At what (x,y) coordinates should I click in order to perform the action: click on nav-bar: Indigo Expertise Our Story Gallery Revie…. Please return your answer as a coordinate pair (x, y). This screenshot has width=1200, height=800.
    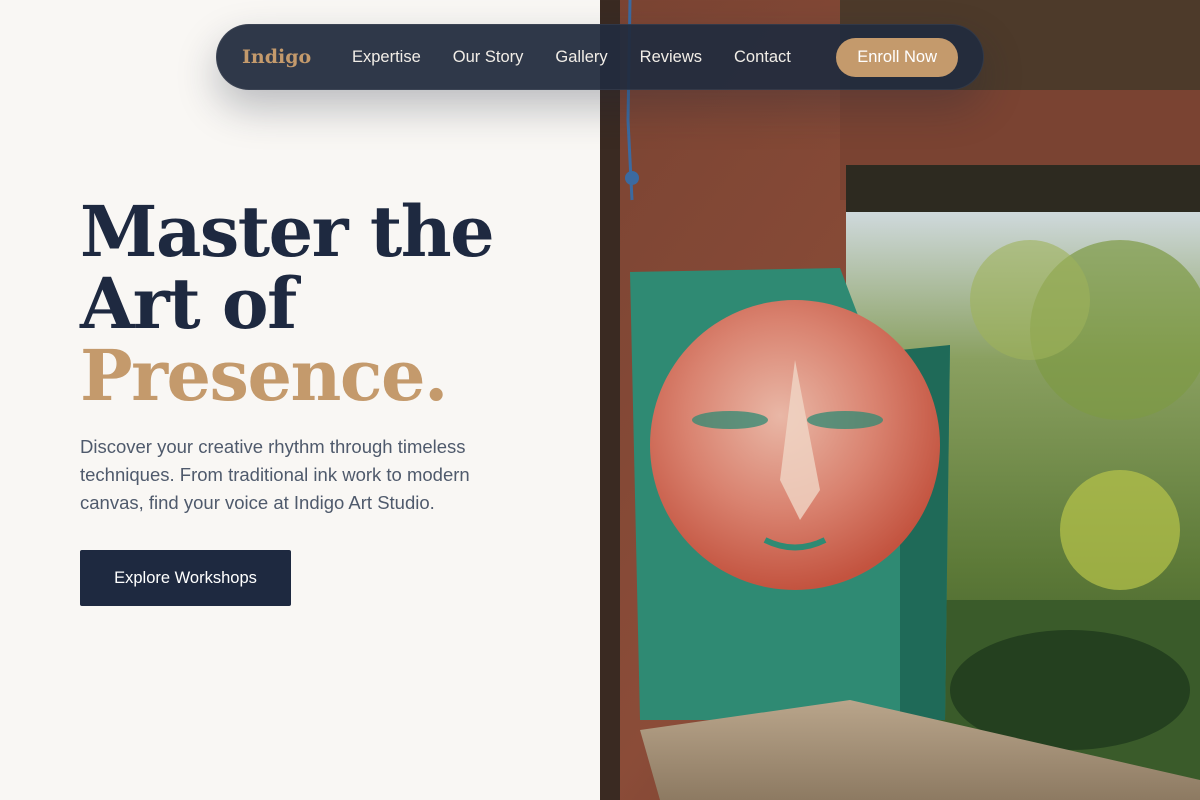
    Looking at the image, I should click on (600, 57).